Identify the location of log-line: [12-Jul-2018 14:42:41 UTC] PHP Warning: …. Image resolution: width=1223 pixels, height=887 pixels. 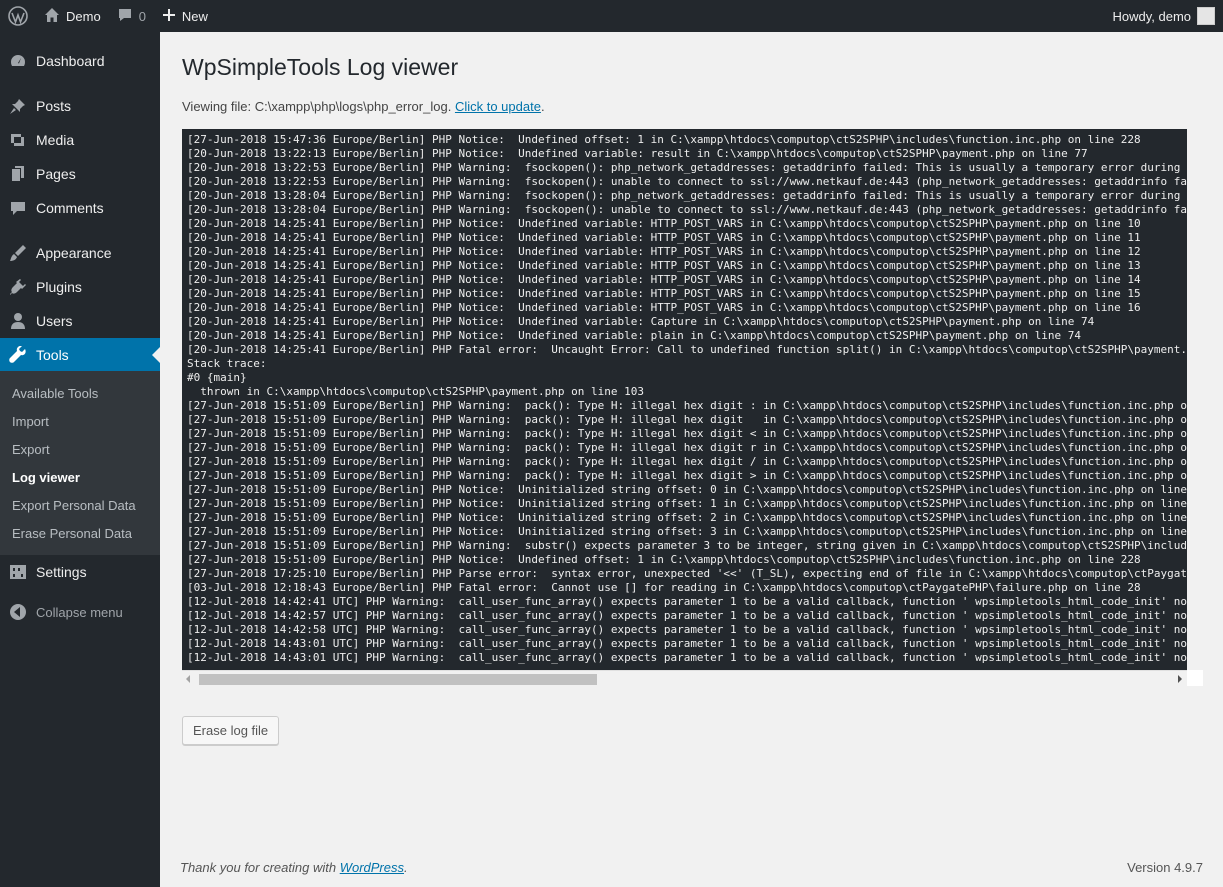
(687, 601).